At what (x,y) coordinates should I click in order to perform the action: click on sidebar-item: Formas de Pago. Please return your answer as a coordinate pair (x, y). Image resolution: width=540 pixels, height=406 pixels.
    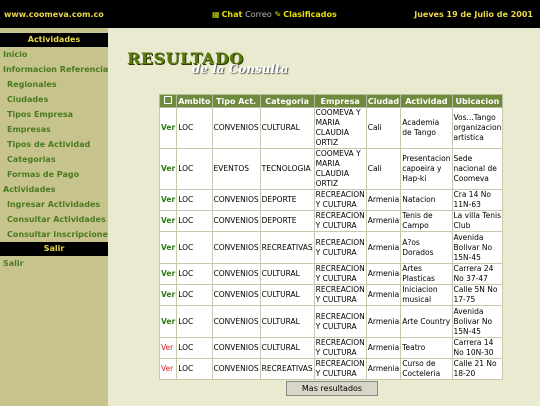
    Looking at the image, I should click on (54, 174).